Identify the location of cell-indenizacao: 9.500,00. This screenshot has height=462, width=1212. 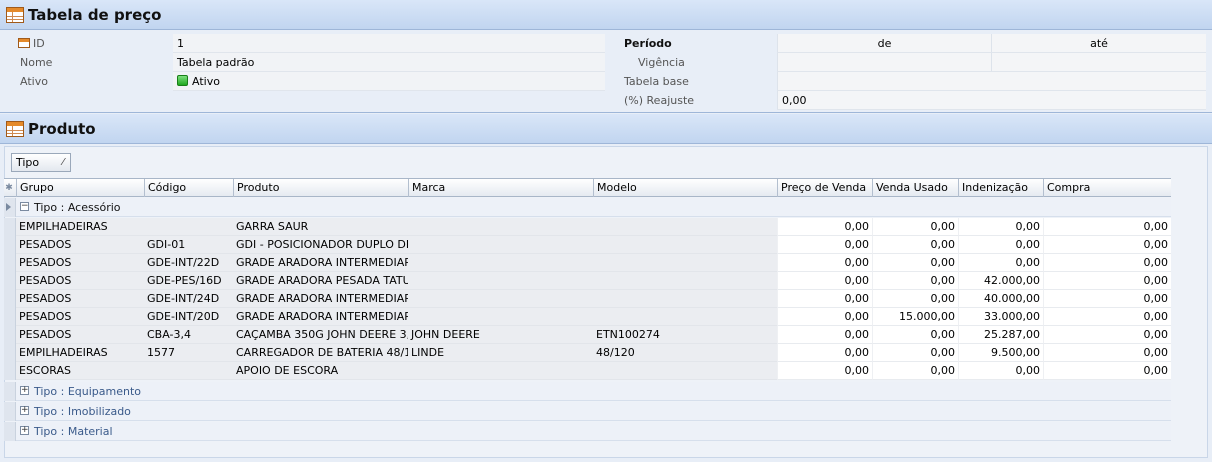
(1000, 353).